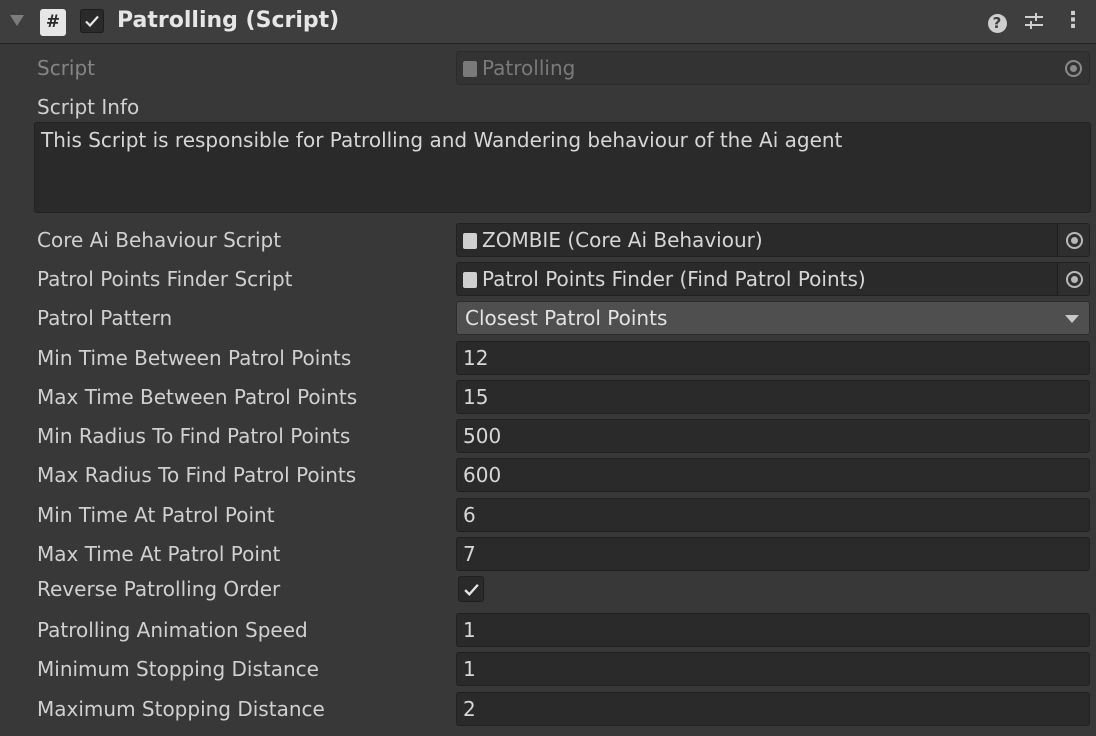  What do you see at coordinates (773, 475) in the screenshot?
I see `max-radius-field: 600` at bounding box center [773, 475].